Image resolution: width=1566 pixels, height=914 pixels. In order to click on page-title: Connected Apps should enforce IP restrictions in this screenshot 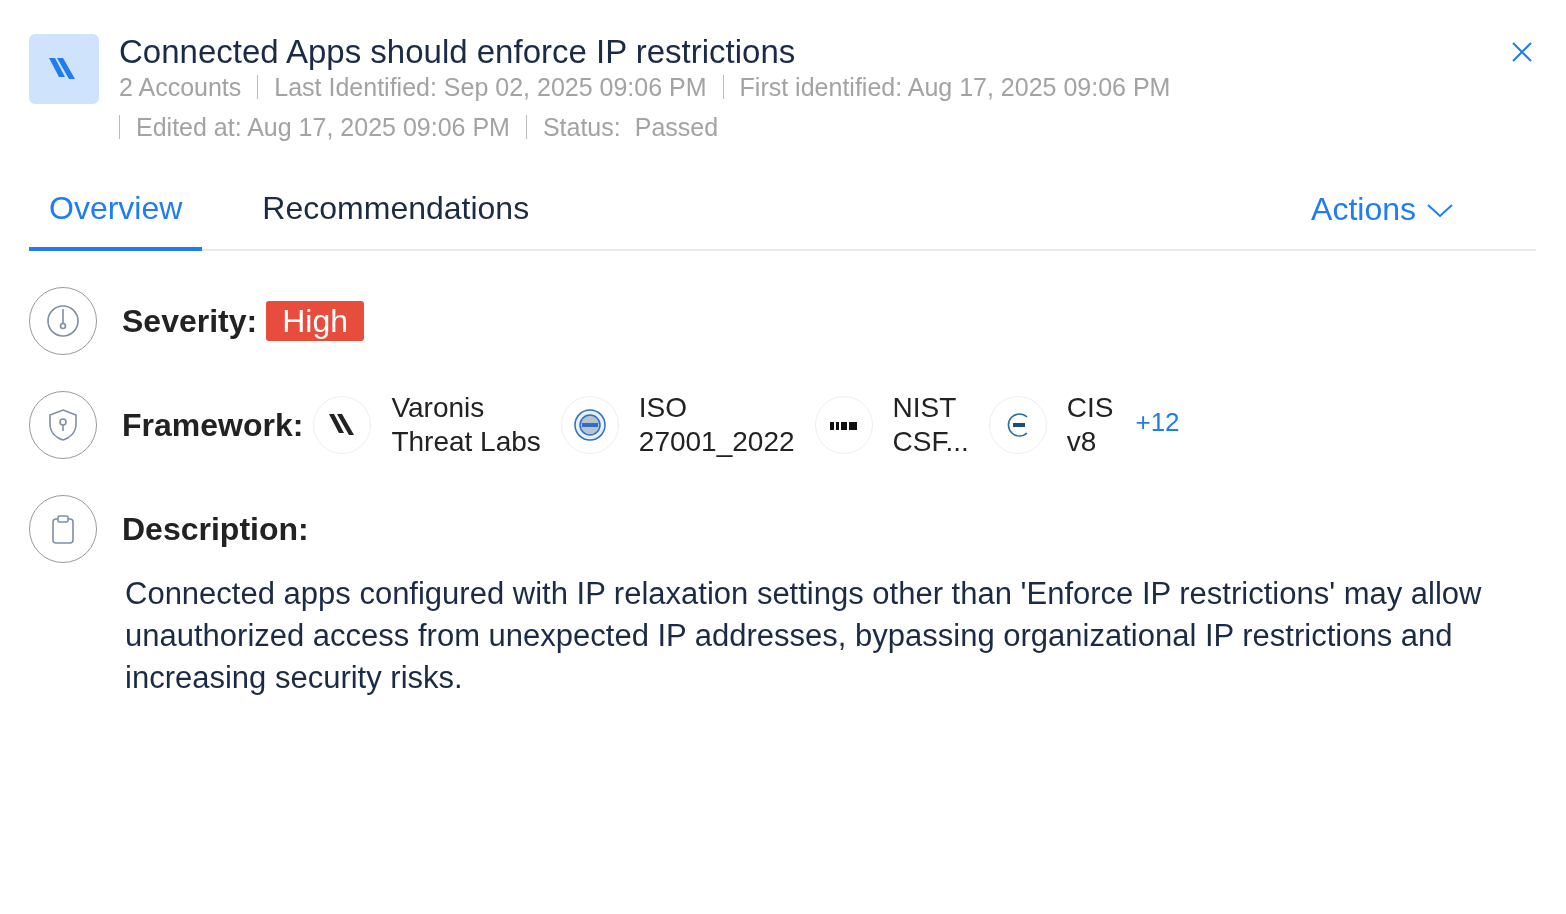, I will do `click(458, 52)`.